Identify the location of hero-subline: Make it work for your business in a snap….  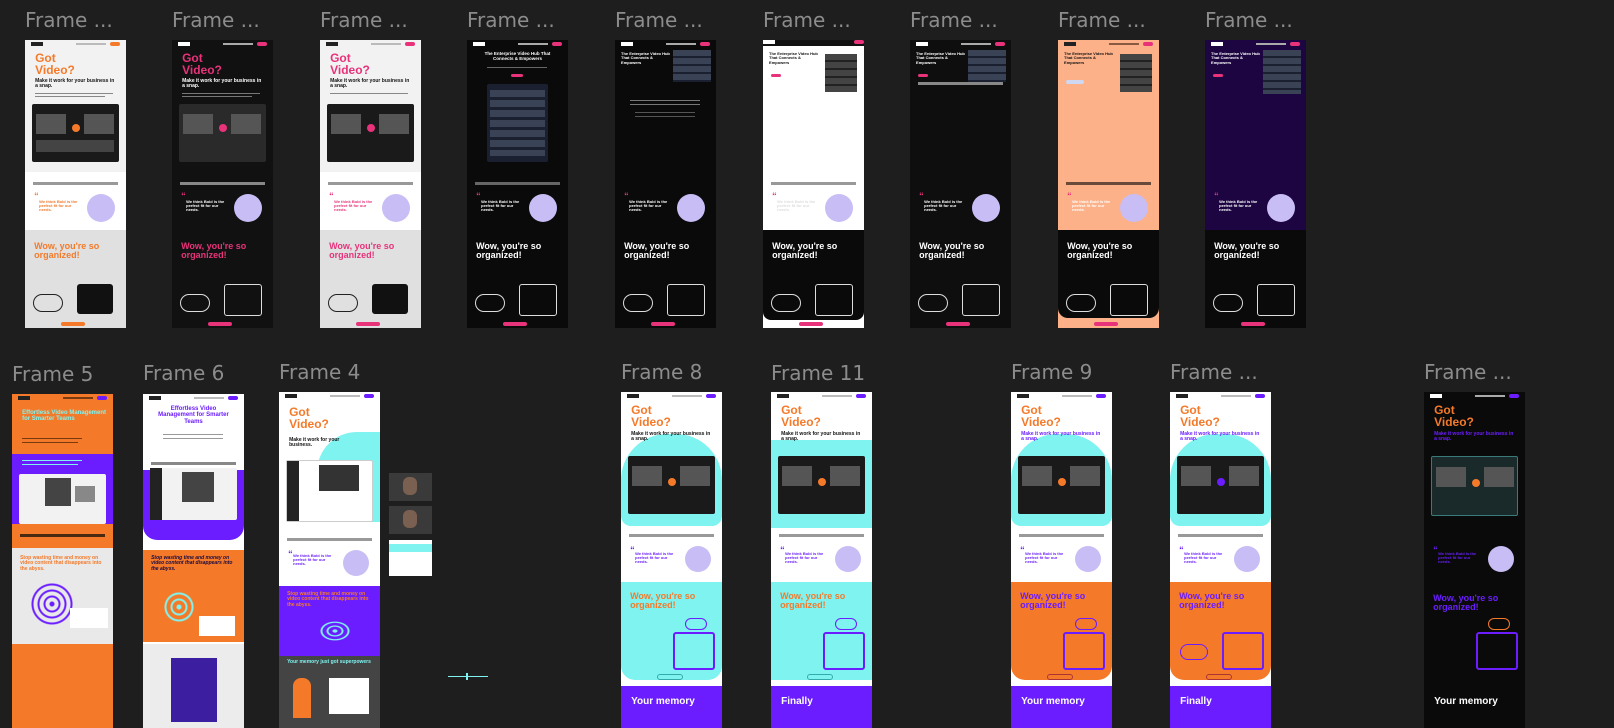
(370, 84).